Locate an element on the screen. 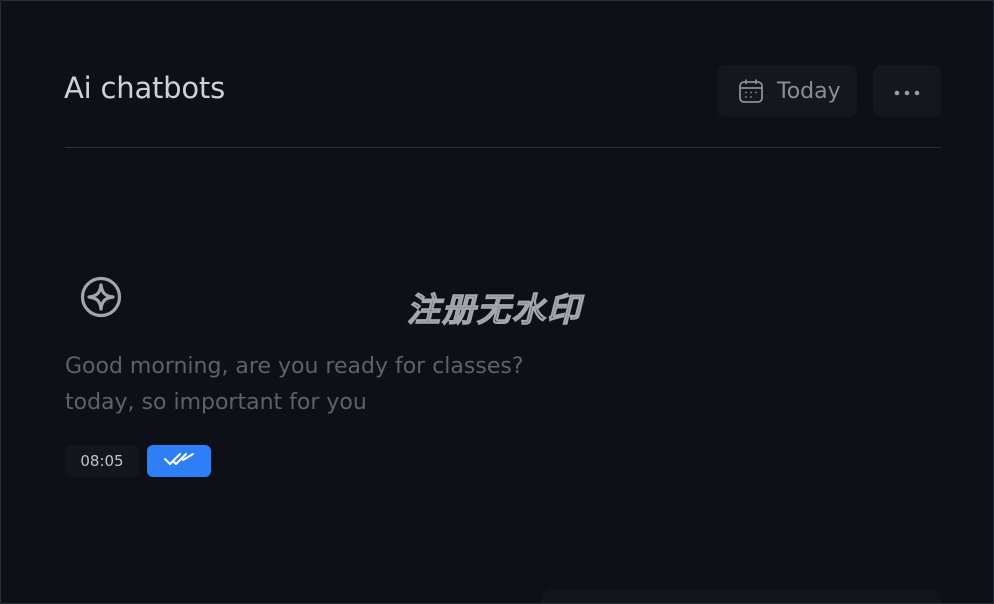 This screenshot has height=604, width=994. more-horizontal-icon is located at coordinates (907, 91).